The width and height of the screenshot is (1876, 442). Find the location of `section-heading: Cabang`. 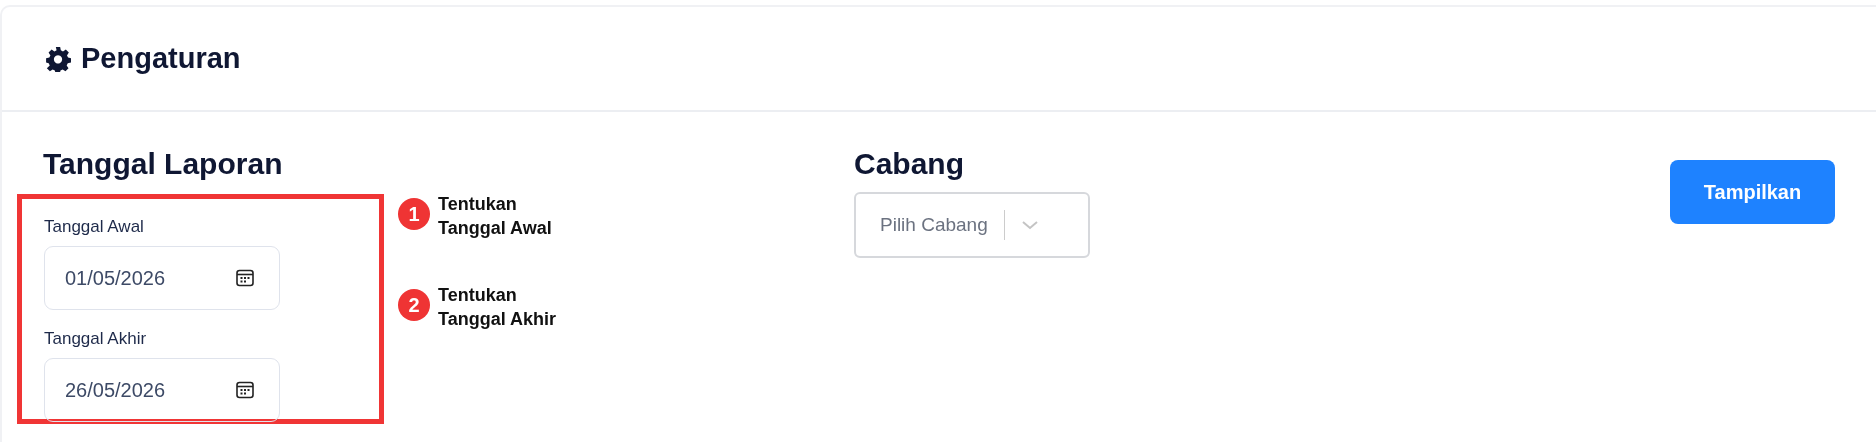

section-heading: Cabang is located at coordinates (909, 164).